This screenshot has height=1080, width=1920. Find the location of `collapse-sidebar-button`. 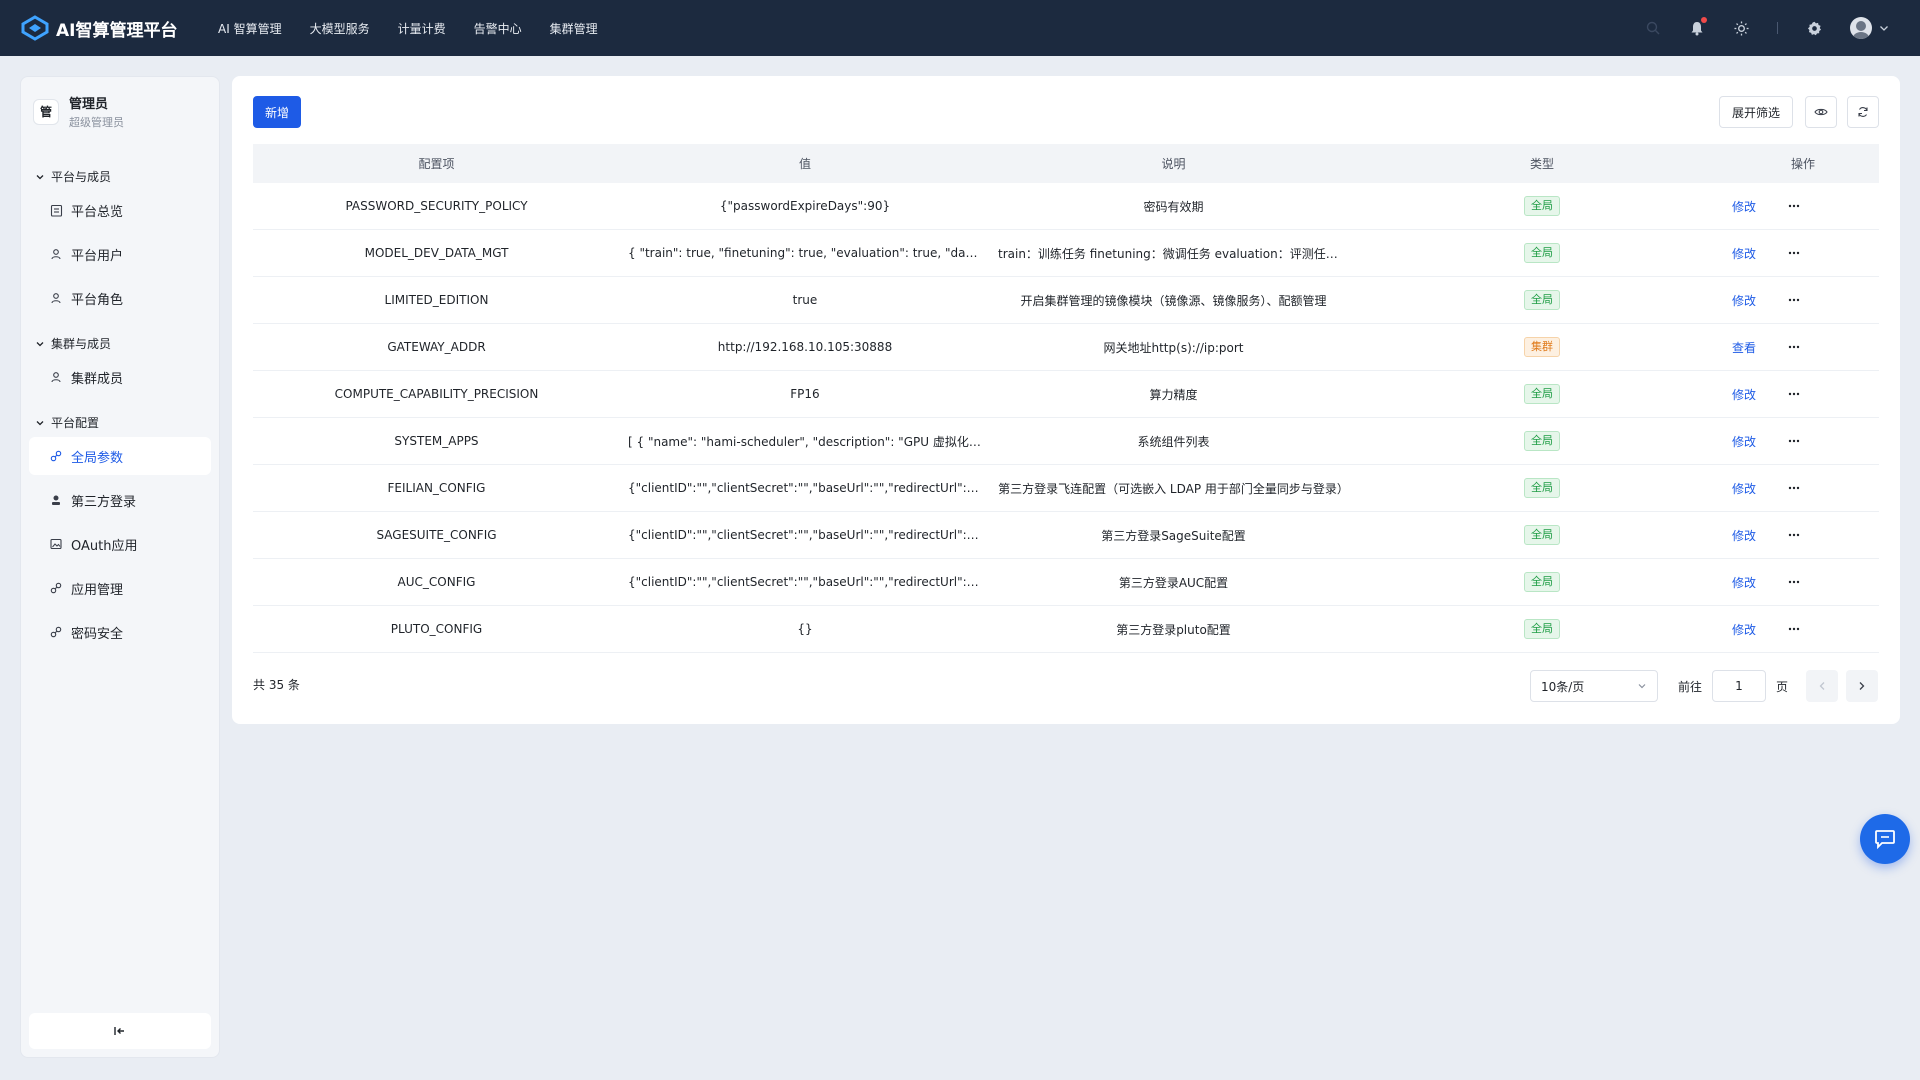

collapse-sidebar-button is located at coordinates (120, 1031).